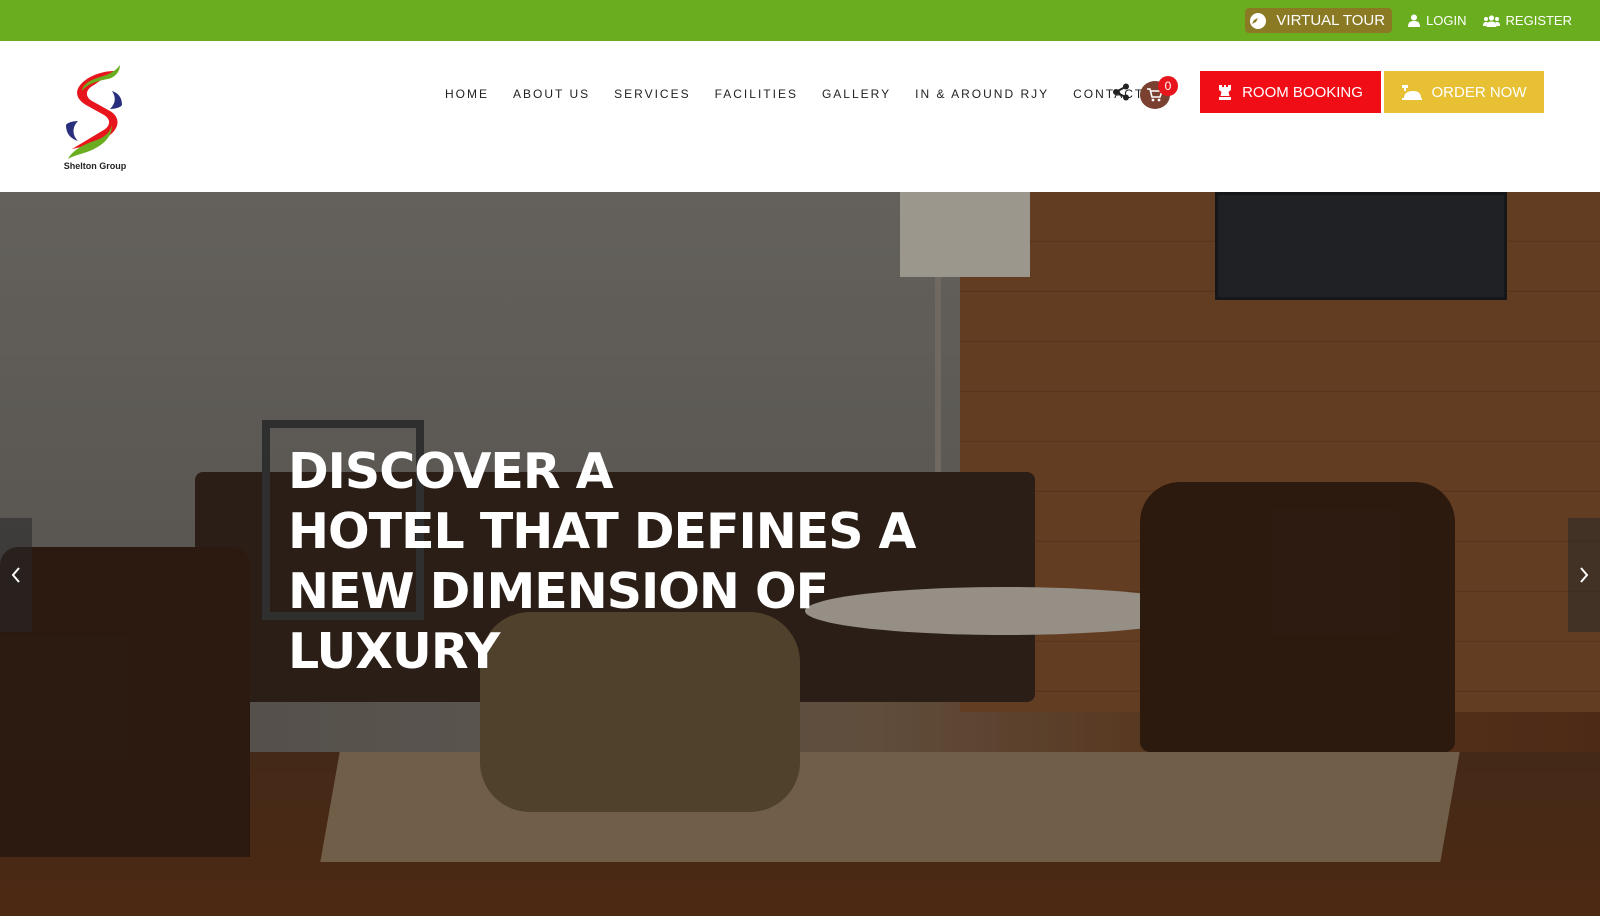  What do you see at coordinates (551, 94) in the screenshot?
I see `nav-item-about-us: ABOUT US` at bounding box center [551, 94].